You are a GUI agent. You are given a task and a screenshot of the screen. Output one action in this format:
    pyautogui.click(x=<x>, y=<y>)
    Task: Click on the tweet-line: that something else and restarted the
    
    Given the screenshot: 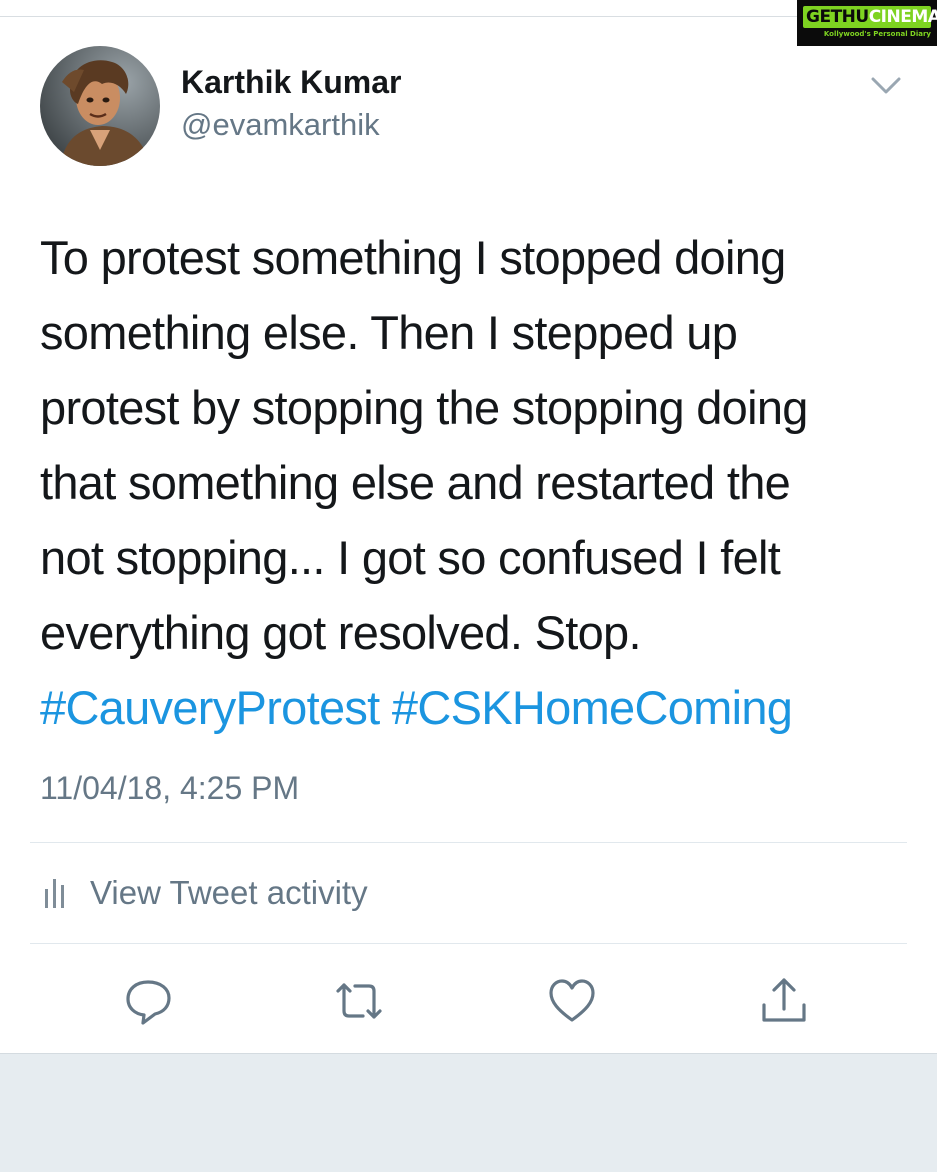 What is the action you would take?
    pyautogui.click(x=415, y=482)
    